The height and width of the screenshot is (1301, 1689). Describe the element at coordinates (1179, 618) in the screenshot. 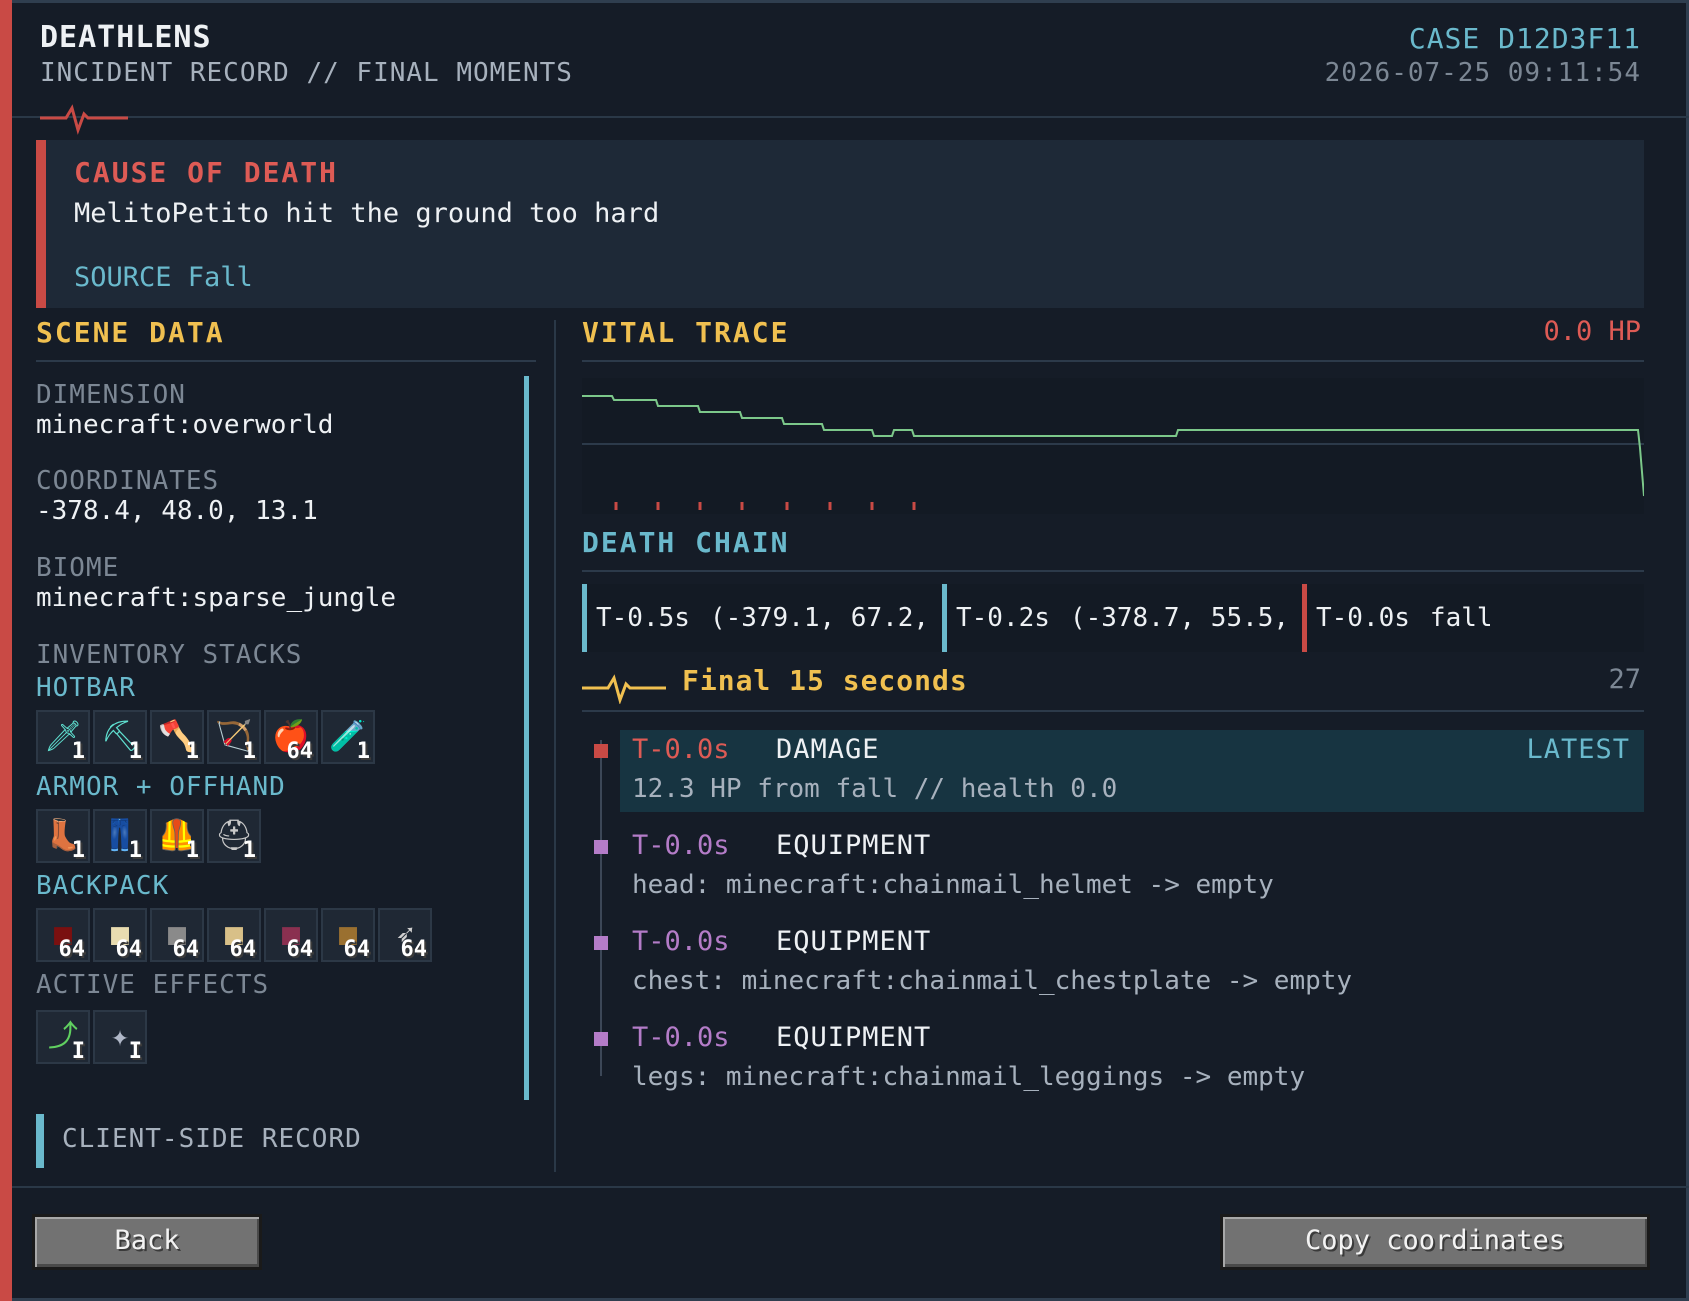

I see `chain-item-text: (-378.7, 55.5,` at that location.